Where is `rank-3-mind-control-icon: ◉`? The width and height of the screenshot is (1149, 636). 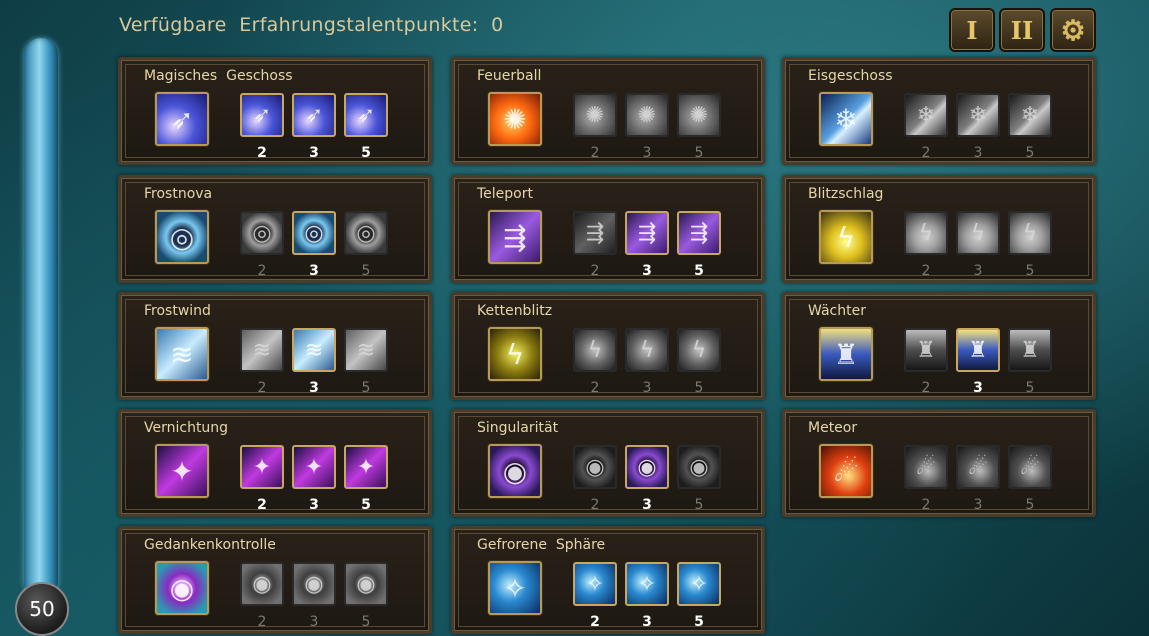 rank-3-mind-control-icon: ◉ is located at coordinates (366, 584).